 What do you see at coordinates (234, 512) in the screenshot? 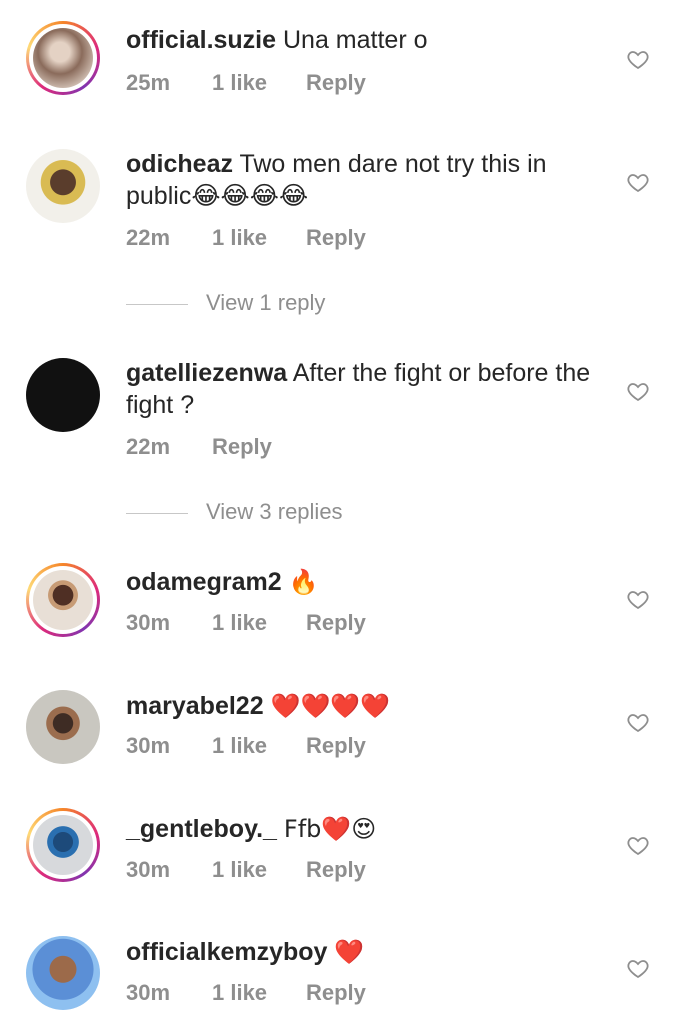
I see `view-replies-button: View 3 replies` at bounding box center [234, 512].